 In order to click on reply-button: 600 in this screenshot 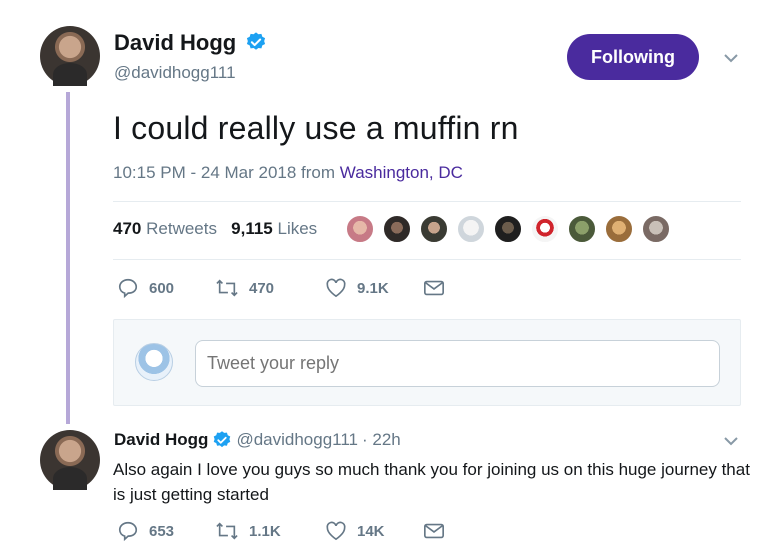, I will do `click(166, 288)`.